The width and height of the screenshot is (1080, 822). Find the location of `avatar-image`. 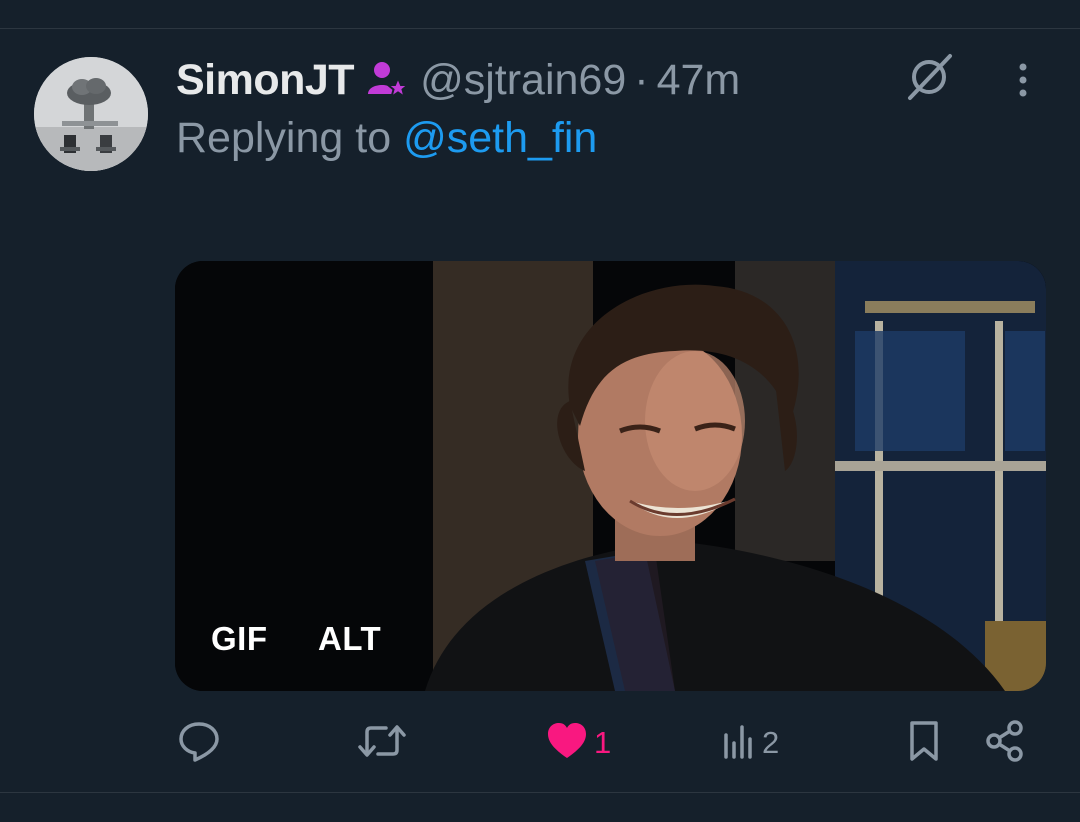

avatar-image is located at coordinates (91, 114).